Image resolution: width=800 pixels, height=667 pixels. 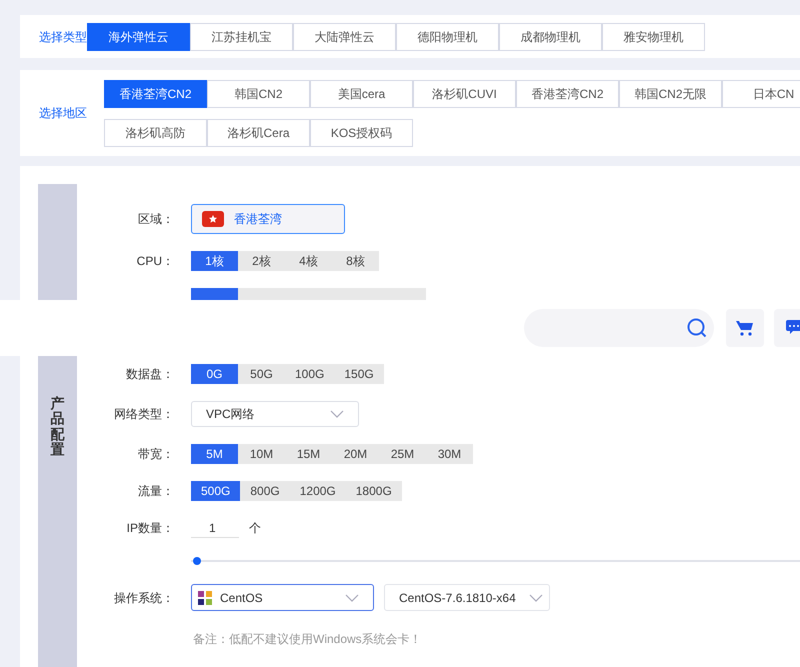 What do you see at coordinates (197, 561) in the screenshot?
I see `slider-thumb` at bounding box center [197, 561].